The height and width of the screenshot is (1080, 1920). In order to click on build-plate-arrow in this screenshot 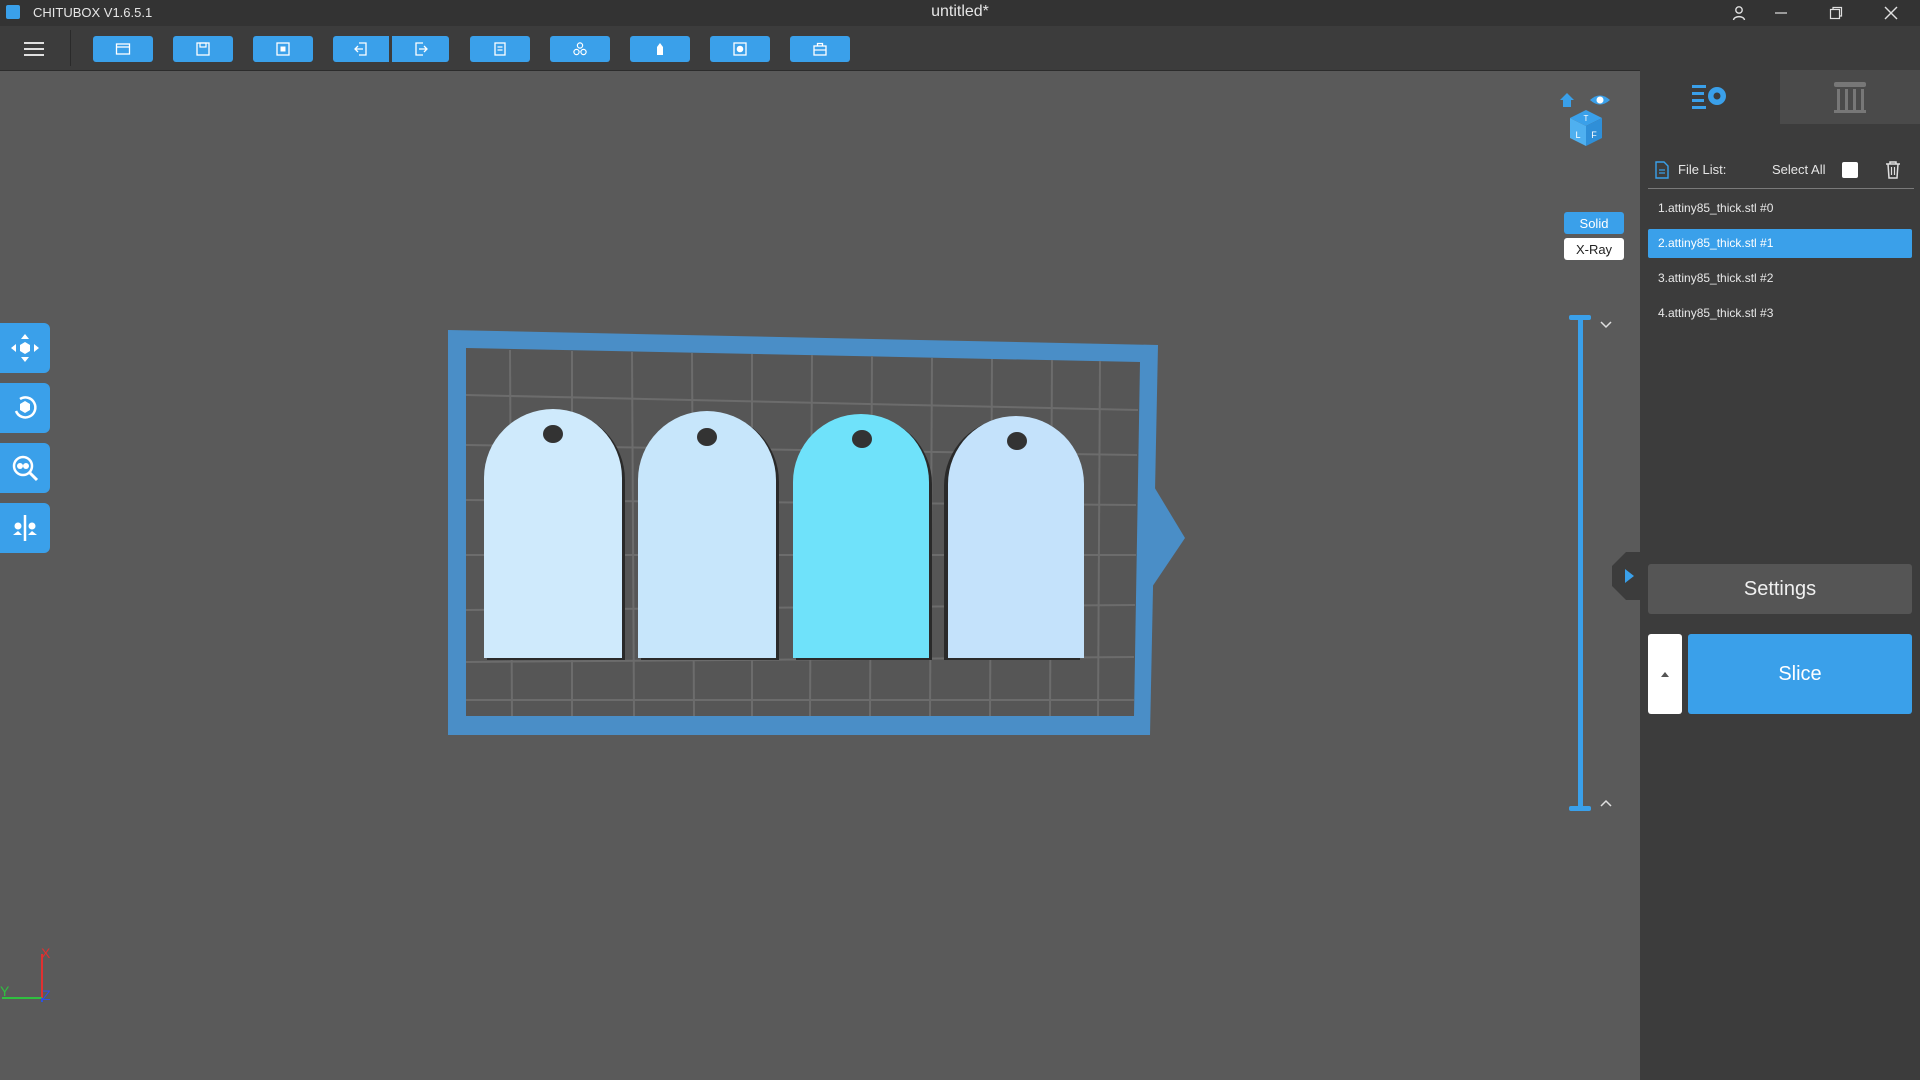, I will do `click(1167, 535)`.